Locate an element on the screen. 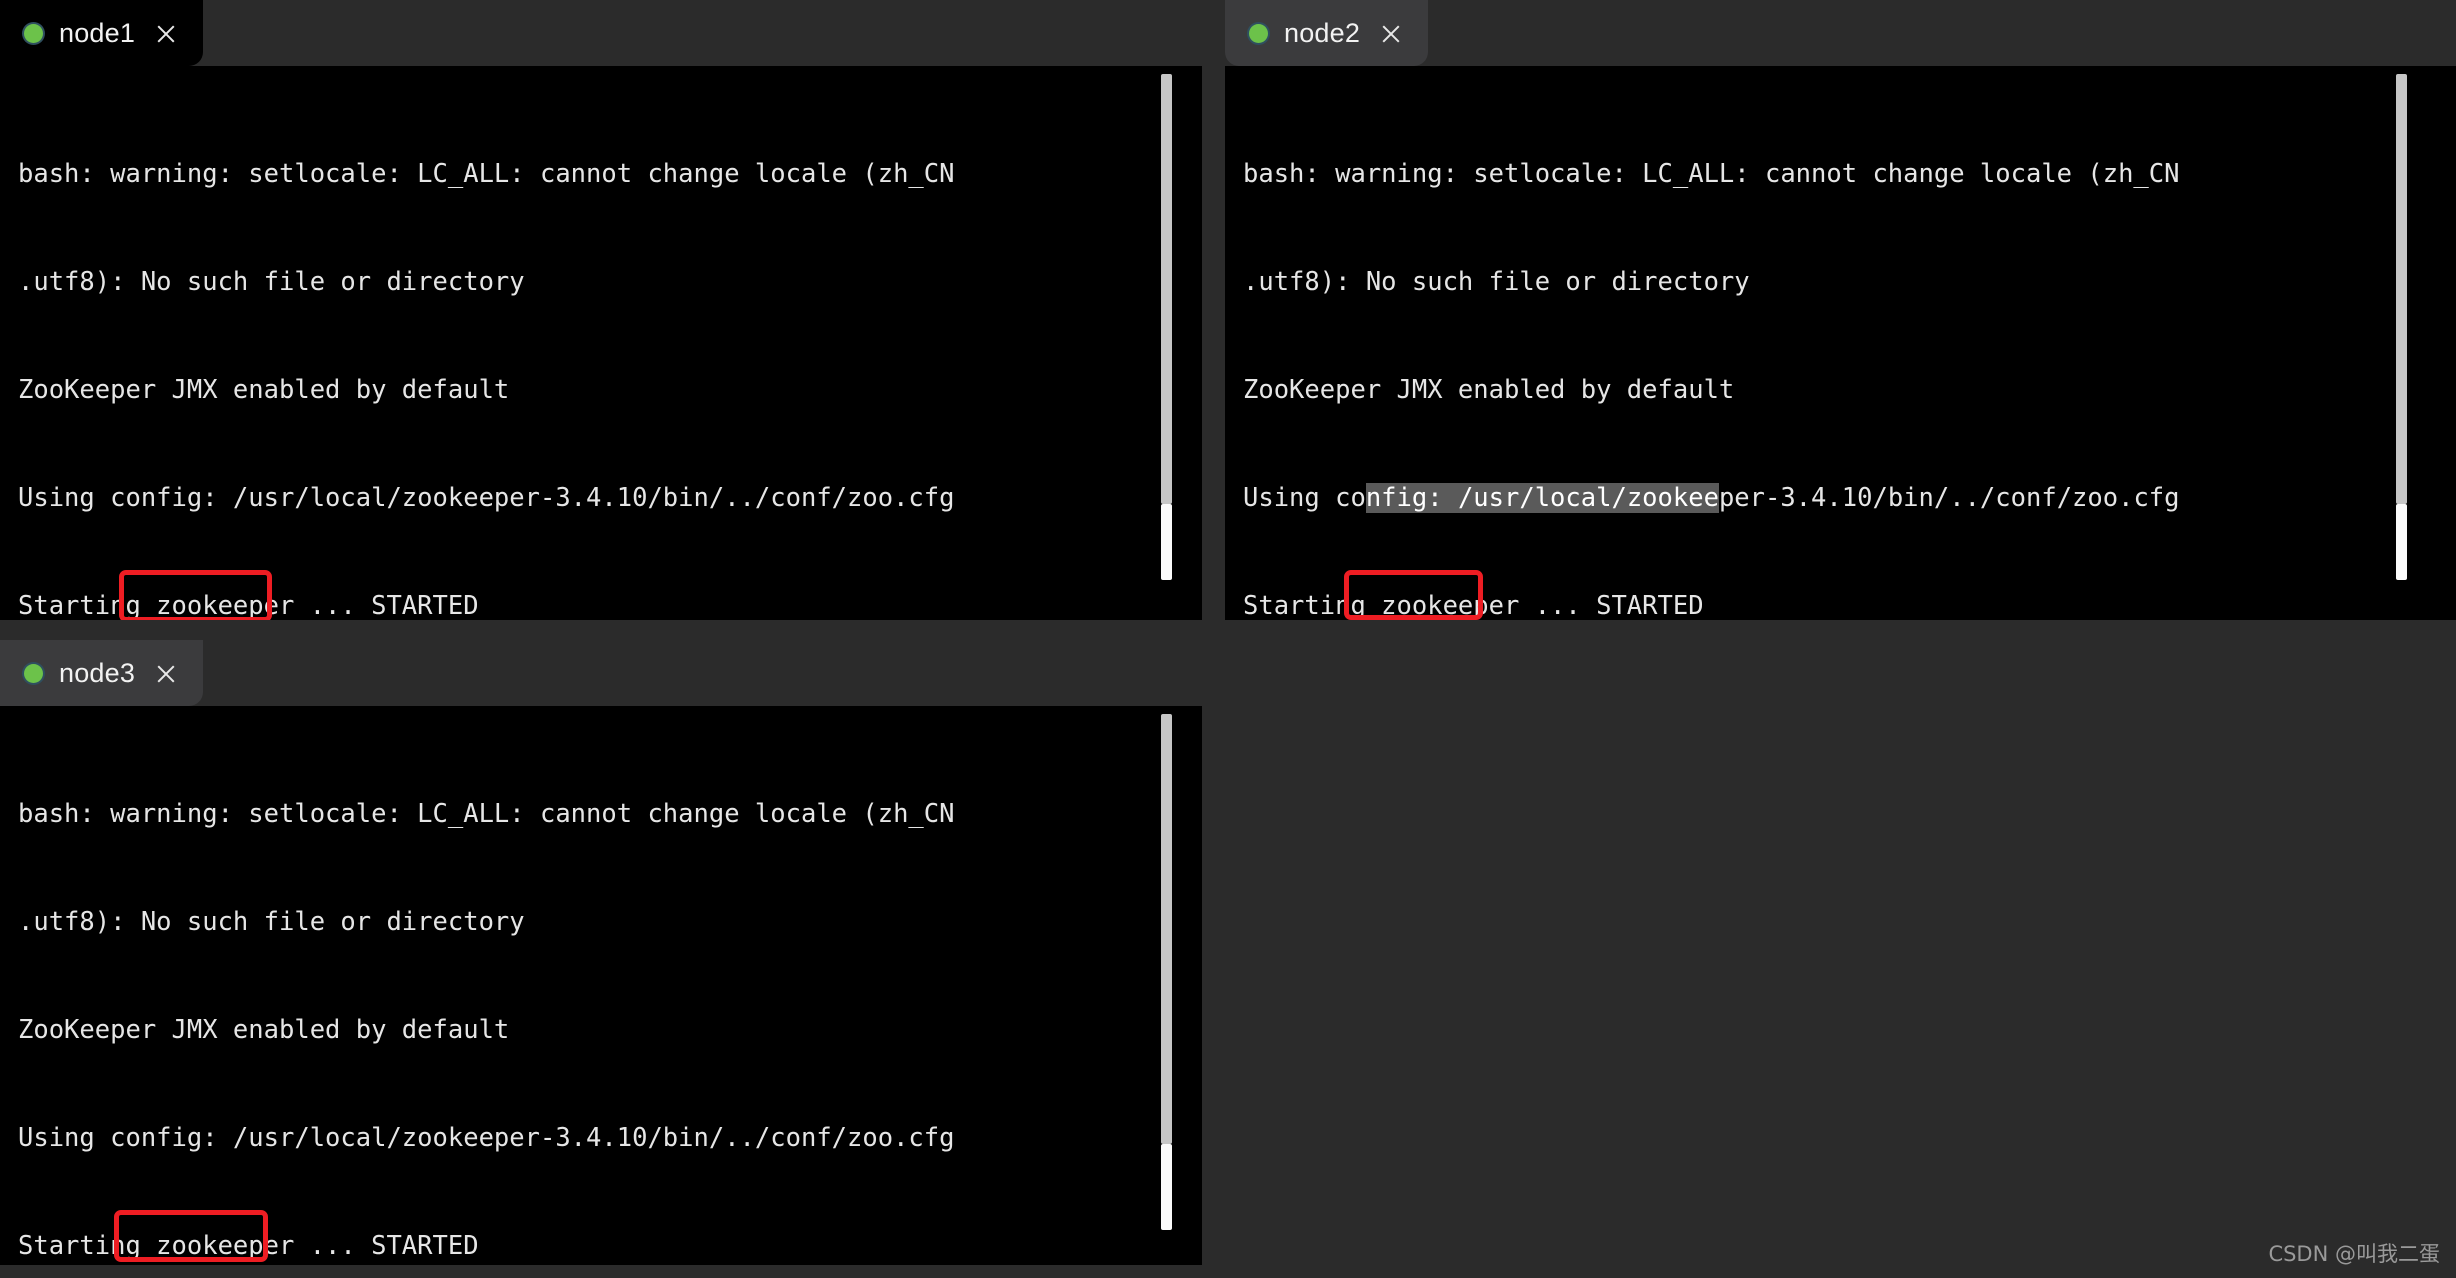 The height and width of the screenshot is (1278, 2456). tab-node2: node2 is located at coordinates (1327, 33).